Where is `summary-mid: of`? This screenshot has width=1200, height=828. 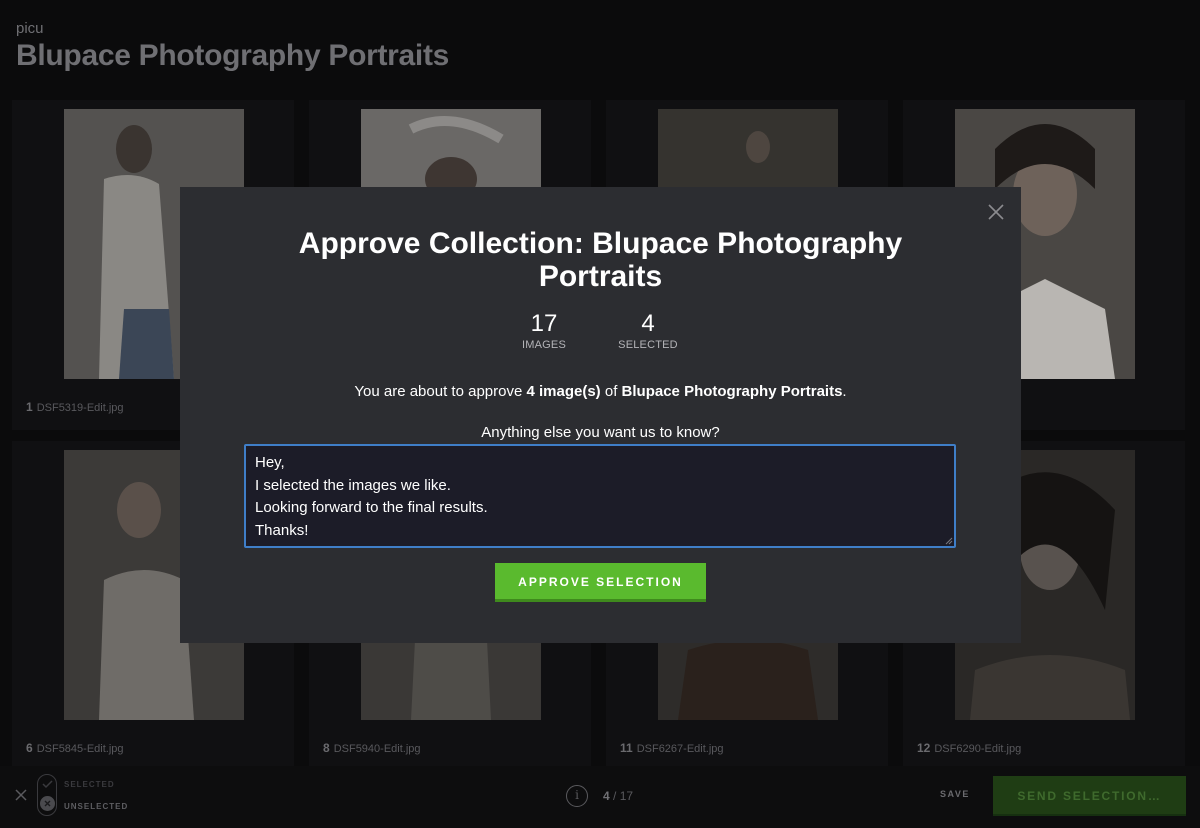
summary-mid: of is located at coordinates (611, 391).